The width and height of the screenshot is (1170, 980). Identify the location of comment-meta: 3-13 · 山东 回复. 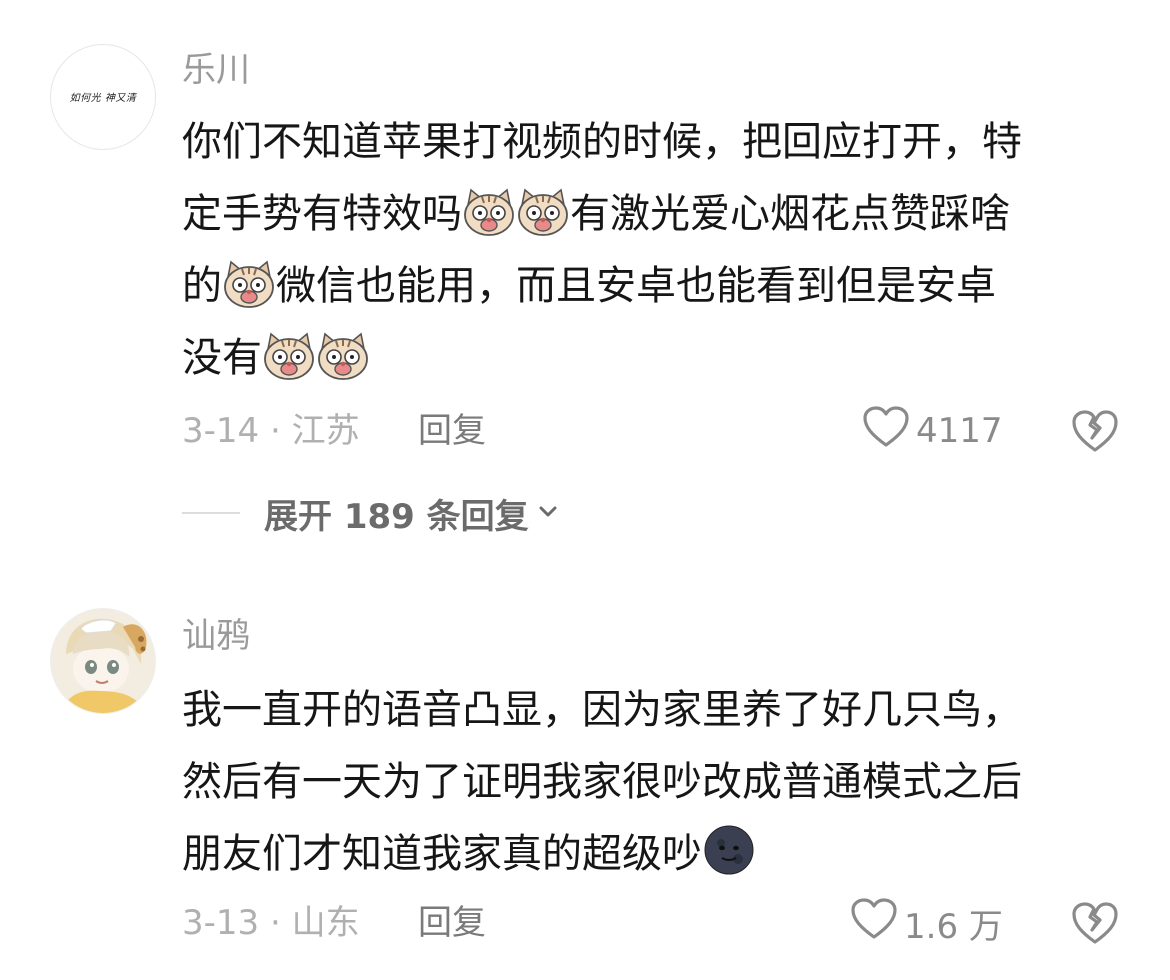
(334, 923).